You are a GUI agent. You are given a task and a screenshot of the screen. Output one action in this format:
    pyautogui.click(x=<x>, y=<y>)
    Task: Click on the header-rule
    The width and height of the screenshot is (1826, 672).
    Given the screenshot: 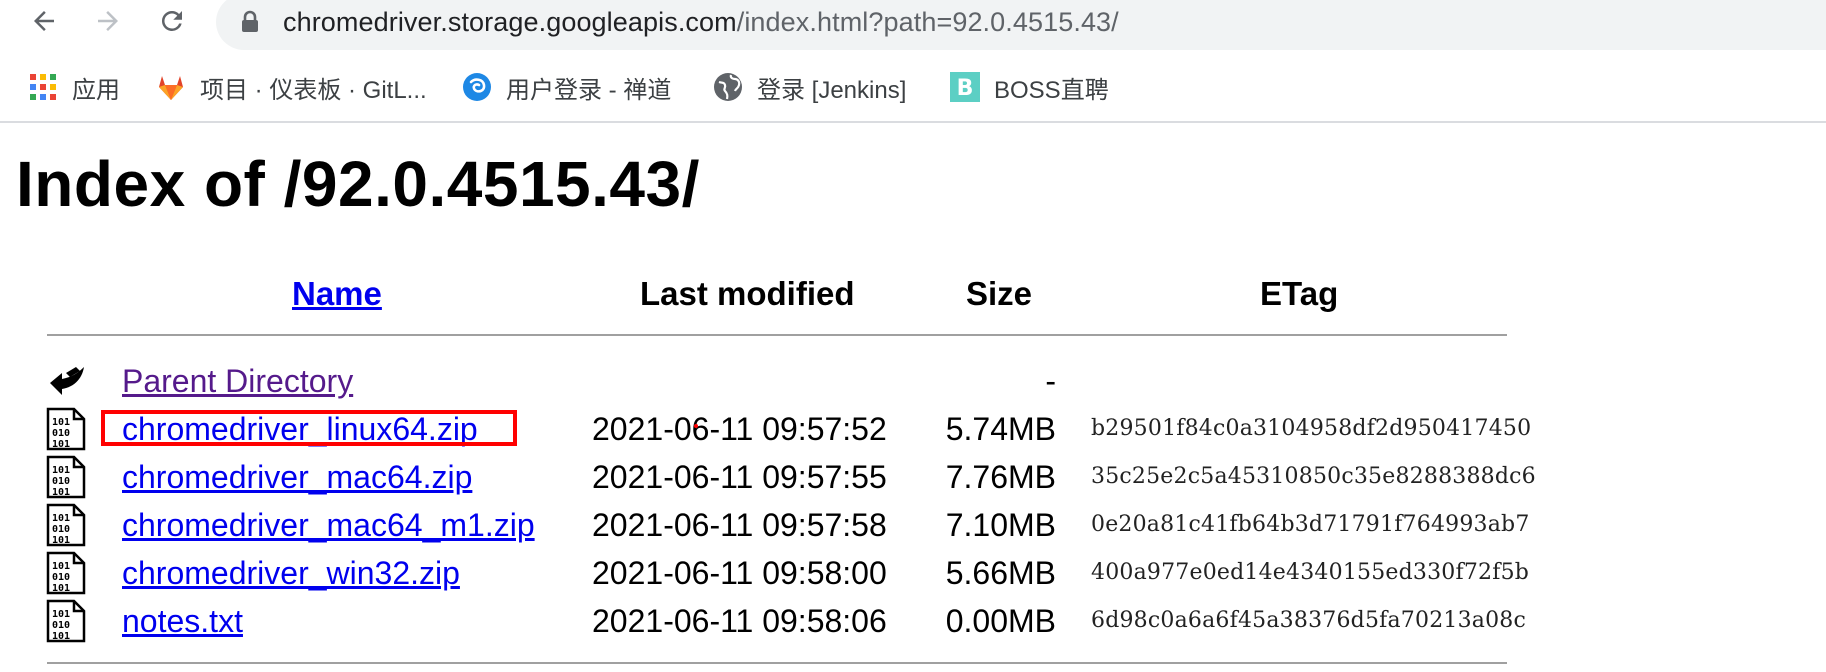 What is the action you would take?
    pyautogui.click(x=777, y=335)
    